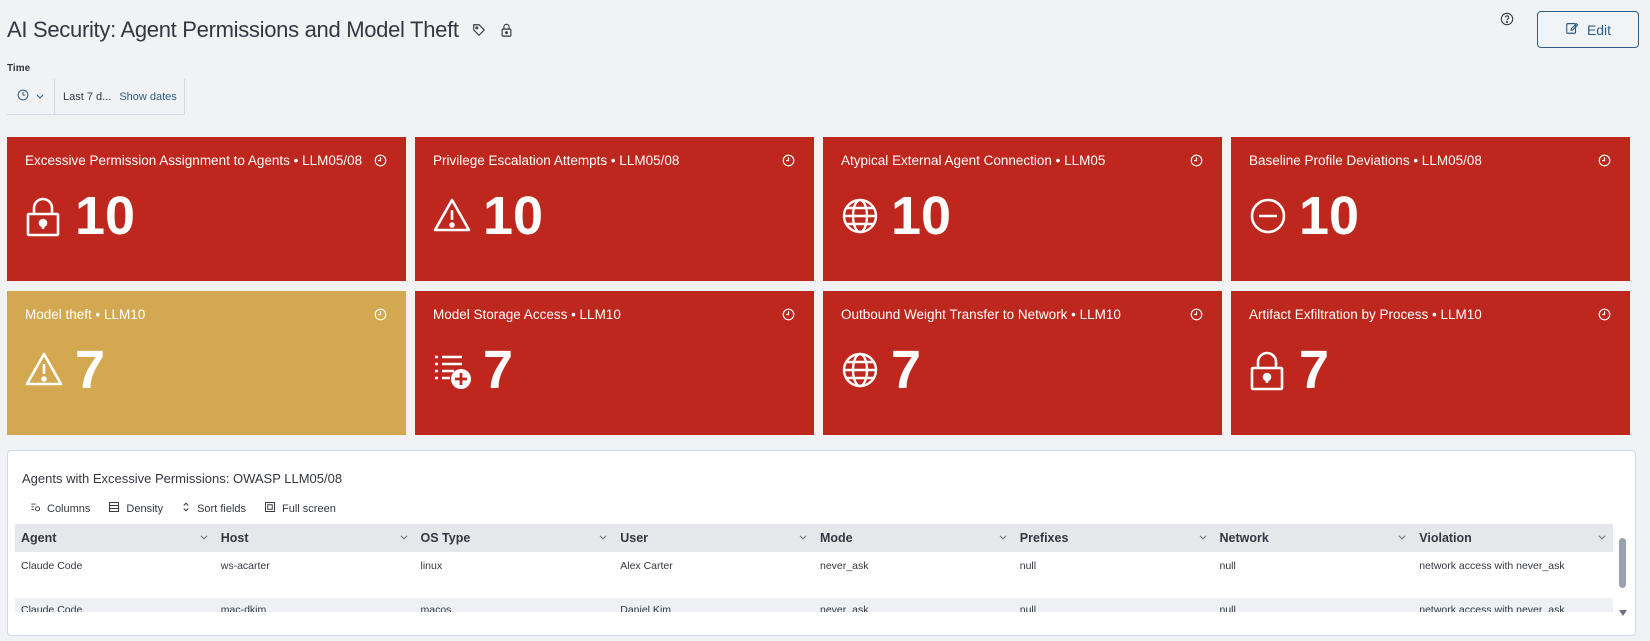  What do you see at coordinates (52, 608) in the screenshot?
I see `table-cell: Claude Code` at bounding box center [52, 608].